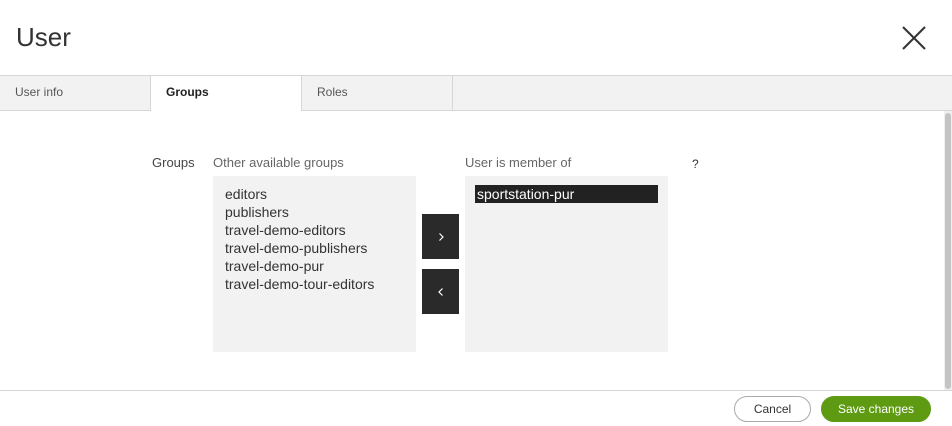 The width and height of the screenshot is (952, 426). I want to click on list-item: travel-demo-pur, so click(314, 266).